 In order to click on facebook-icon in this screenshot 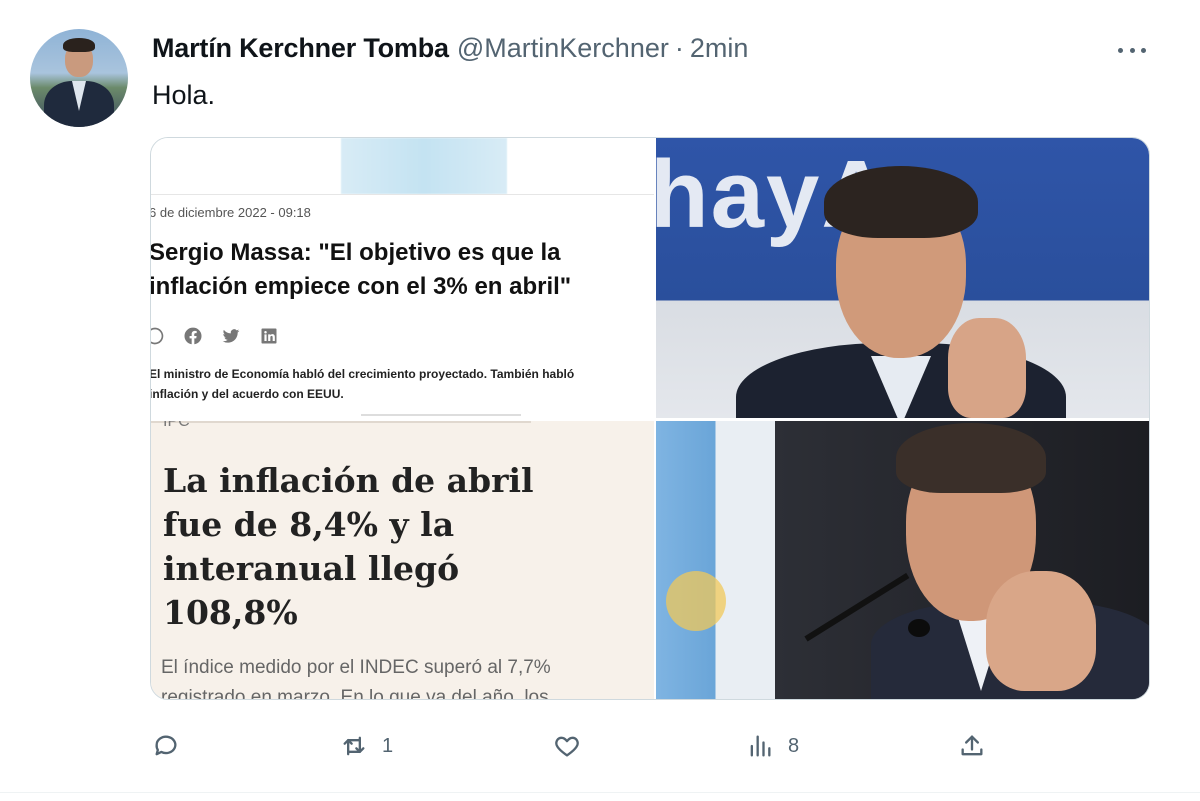, I will do `click(193, 336)`.